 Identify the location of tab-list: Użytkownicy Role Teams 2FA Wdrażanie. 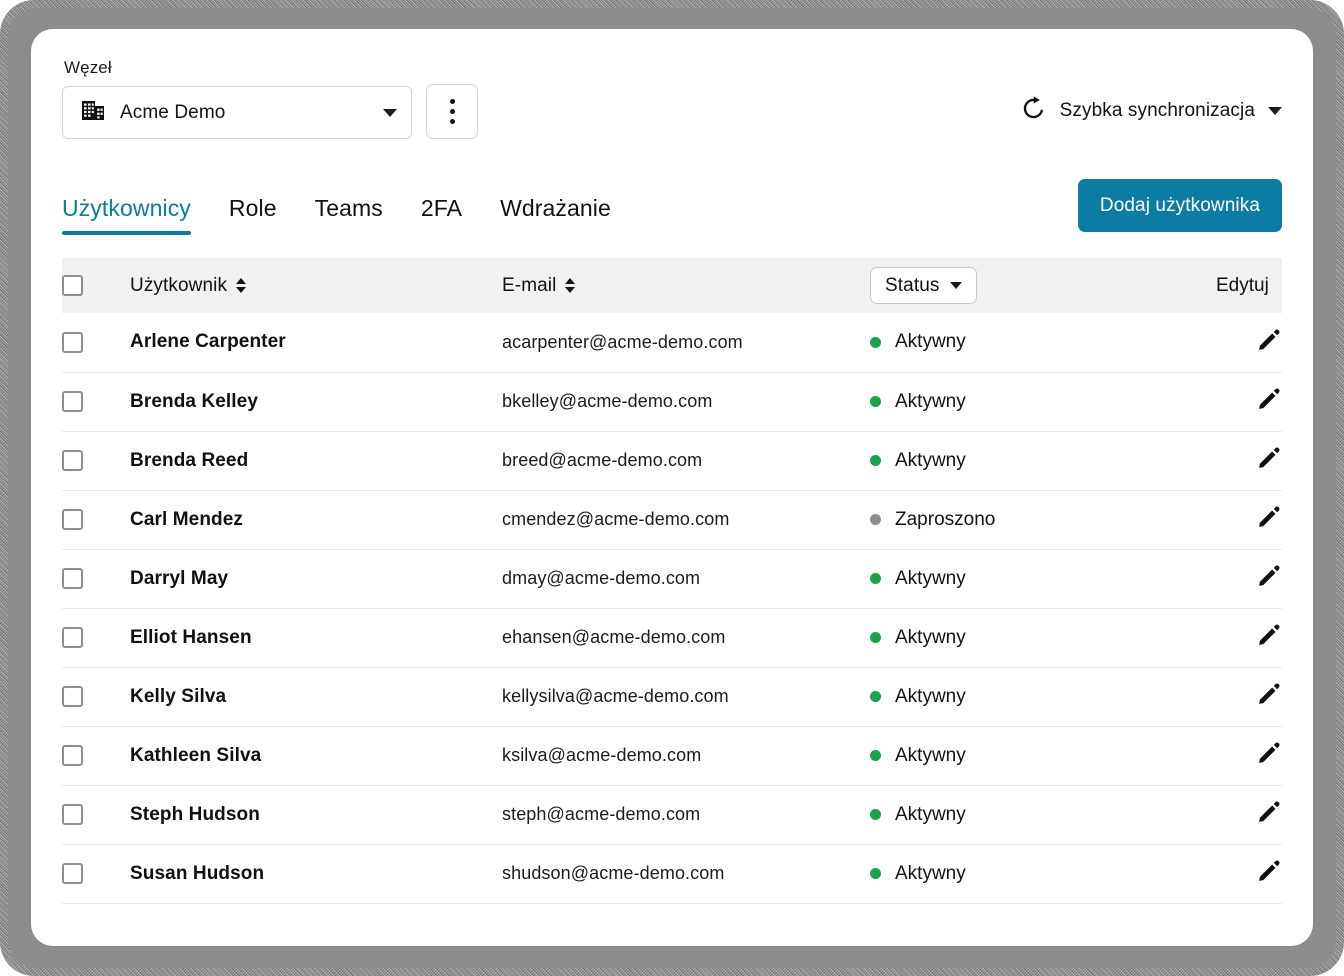
(336, 207).